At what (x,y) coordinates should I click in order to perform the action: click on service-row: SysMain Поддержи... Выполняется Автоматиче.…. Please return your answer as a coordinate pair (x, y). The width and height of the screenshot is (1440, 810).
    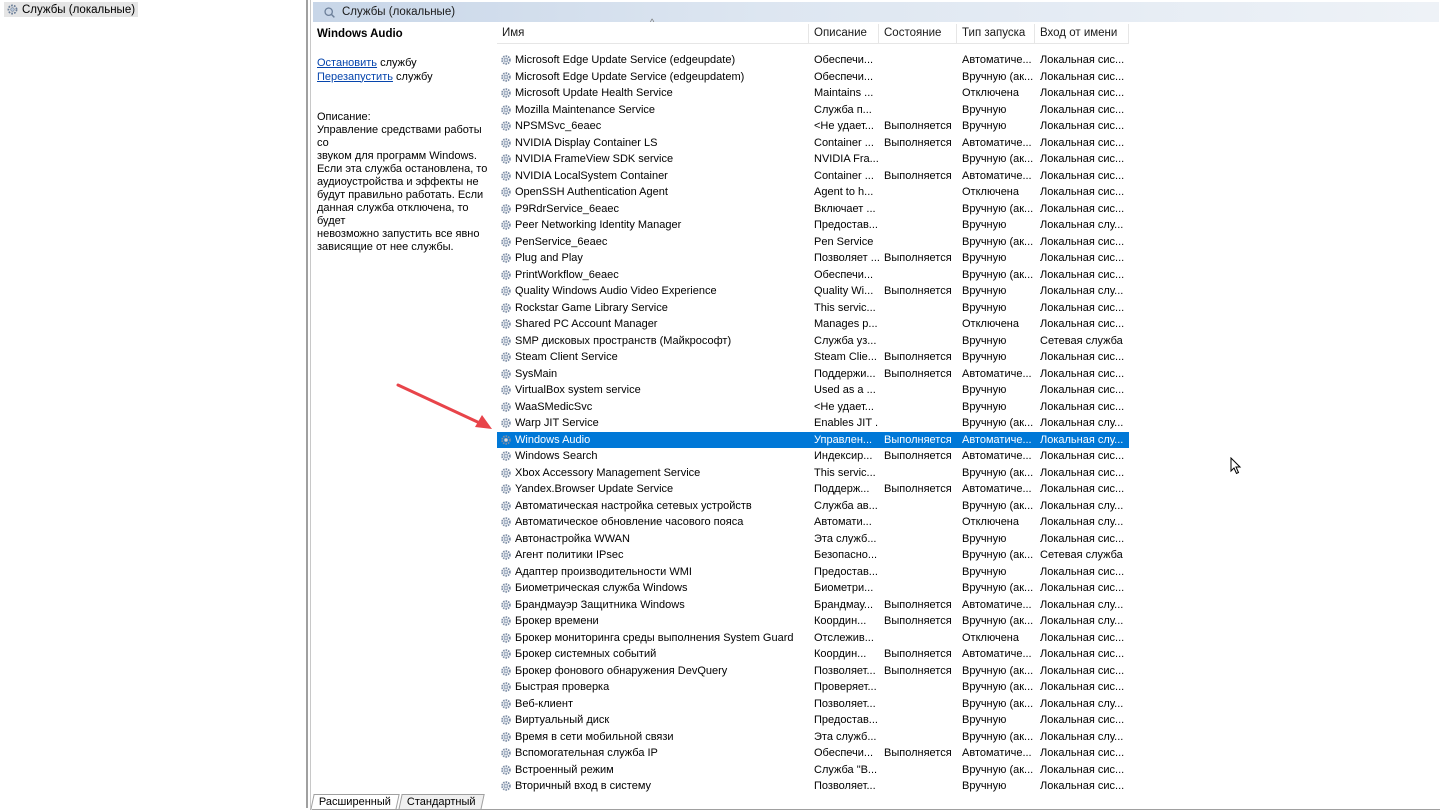
    Looking at the image, I should click on (813, 374).